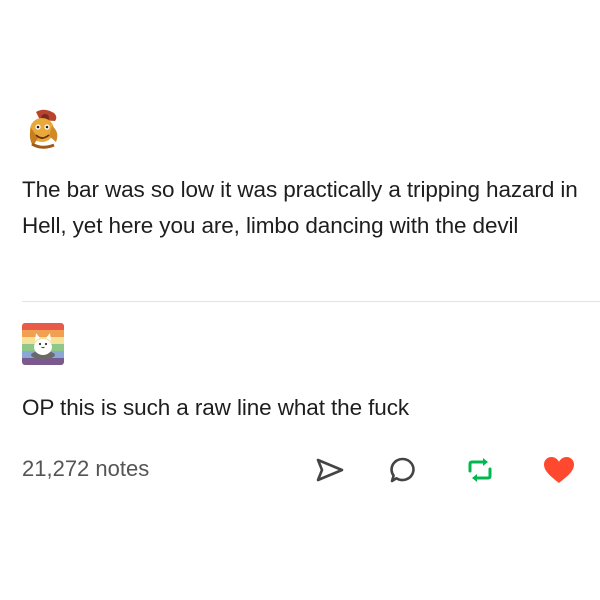 The width and height of the screenshot is (600, 600). I want to click on heart-icon, so click(559, 470).